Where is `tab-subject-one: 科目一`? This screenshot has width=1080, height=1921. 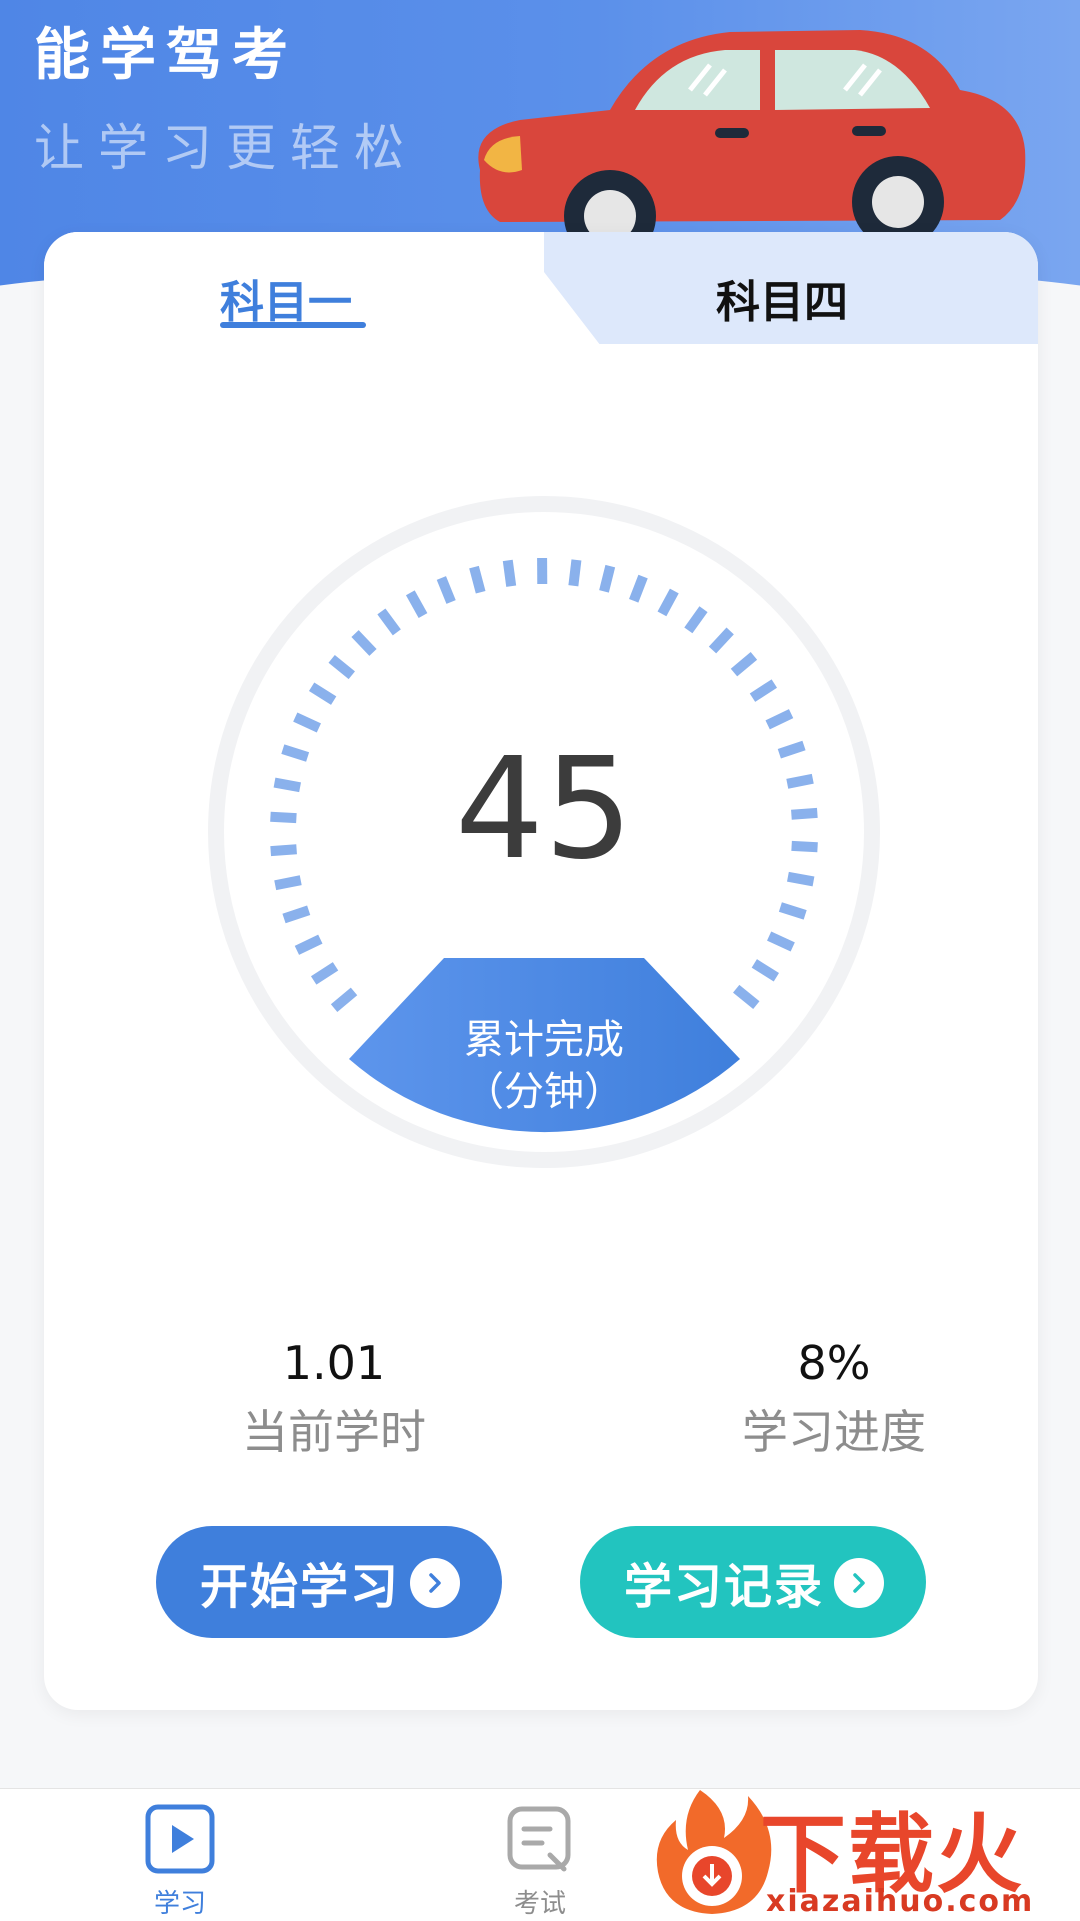
tab-subject-one: 科目一 is located at coordinates (286, 298).